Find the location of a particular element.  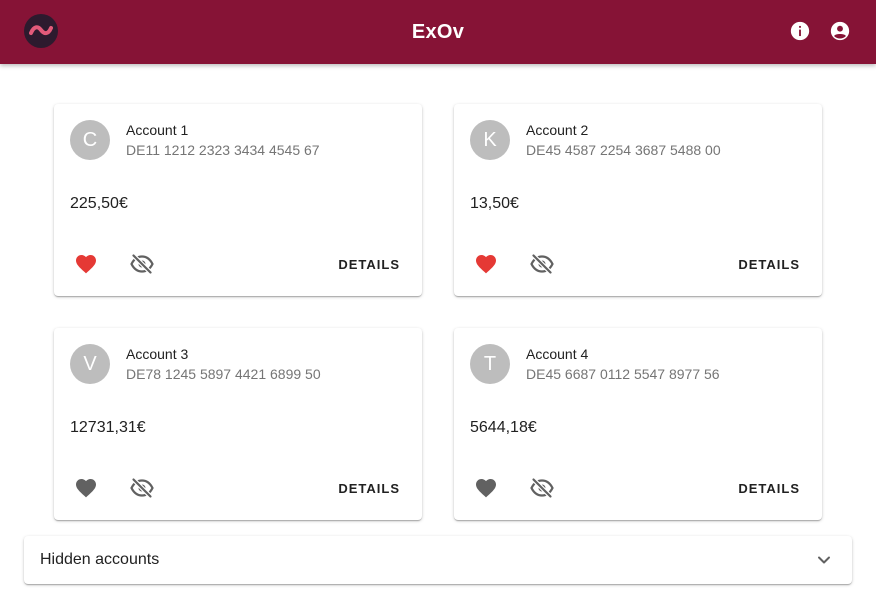

account-iban: DE78 1245 5897 4421 6899 50 is located at coordinates (223, 374).